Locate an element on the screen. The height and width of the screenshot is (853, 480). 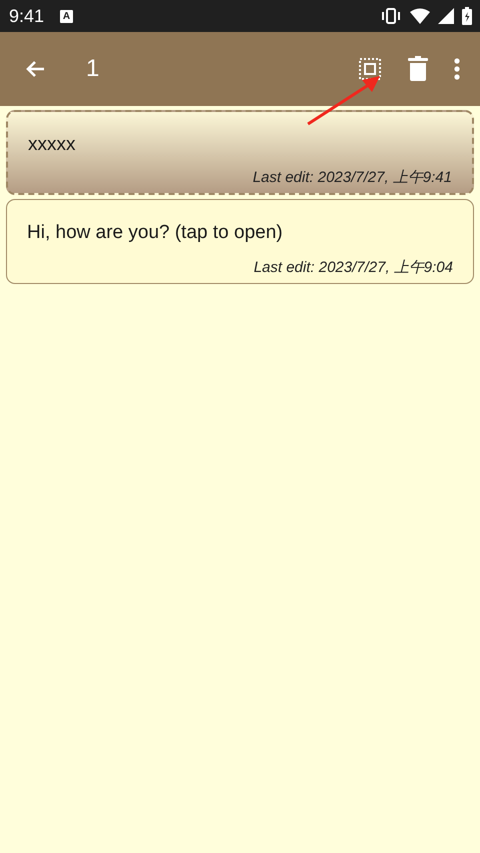
note-card: xxxxx Last edit: 2023/7/27, 上午9:41 is located at coordinates (240, 152).